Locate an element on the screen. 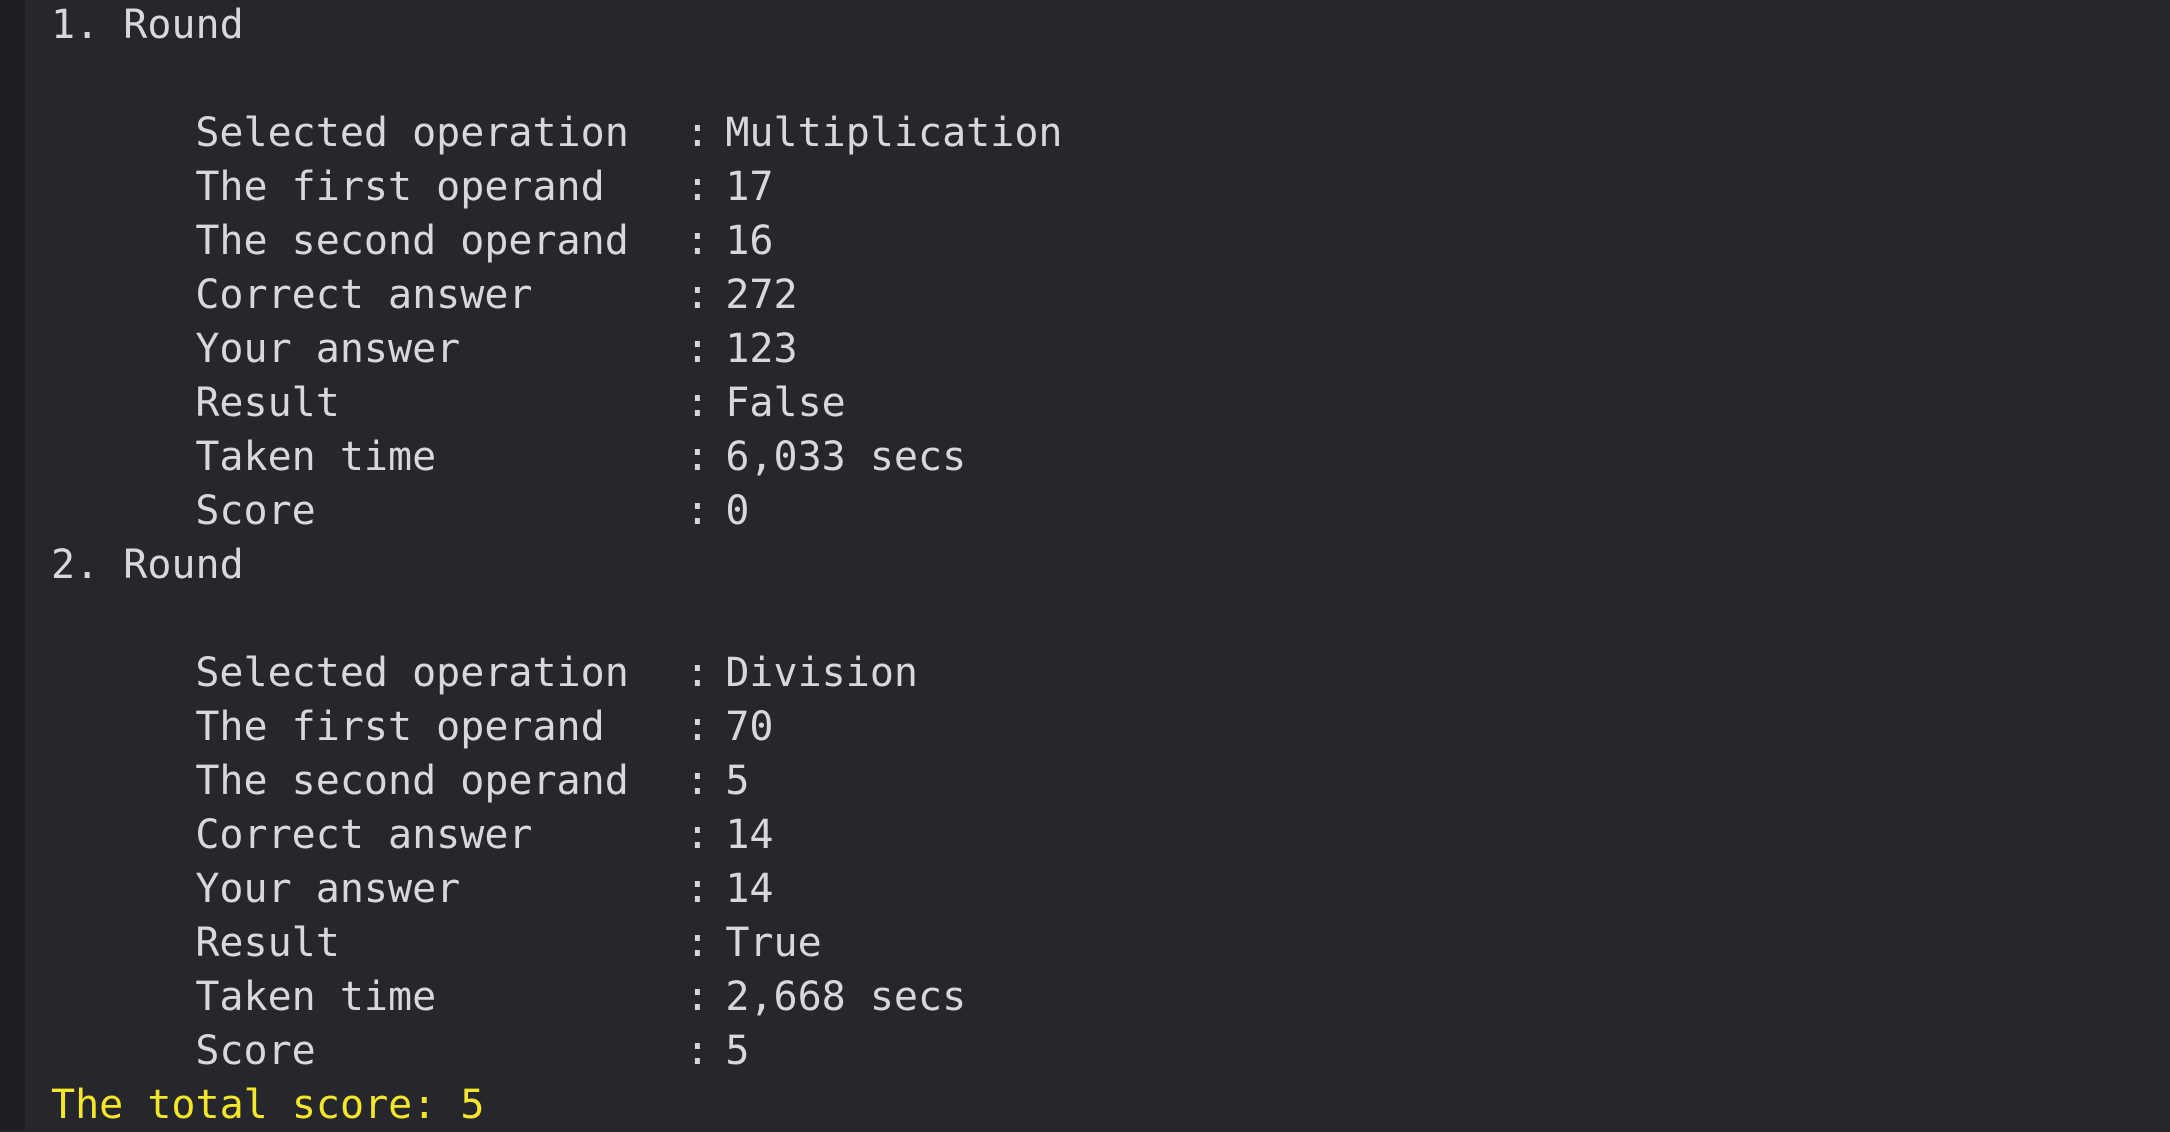 This screenshot has width=2170, height=1132. row-value: 6,033 secs is located at coordinates (846, 457).